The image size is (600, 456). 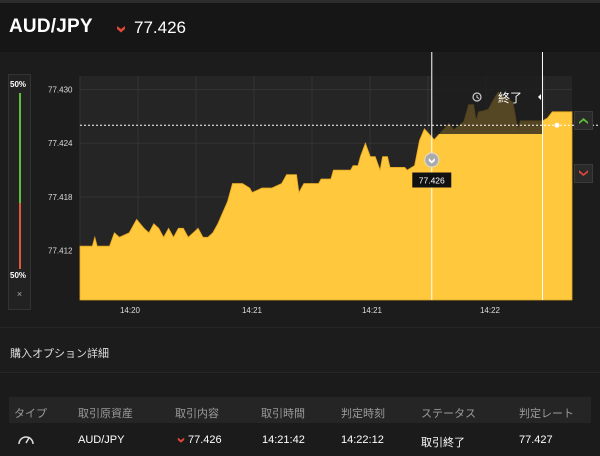 What do you see at coordinates (59, 354) in the screenshot?
I see `section-title: 購入オプション詳細` at bounding box center [59, 354].